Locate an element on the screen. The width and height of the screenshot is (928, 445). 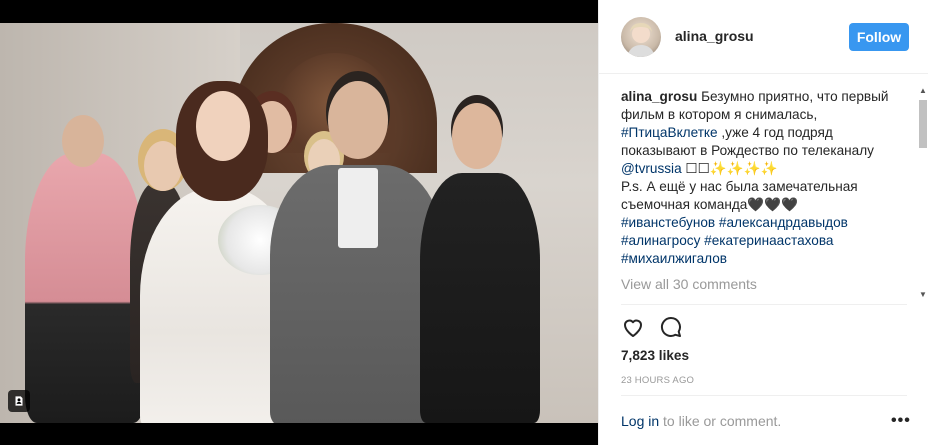
more-options-icon: ••• is located at coordinates (901, 421).